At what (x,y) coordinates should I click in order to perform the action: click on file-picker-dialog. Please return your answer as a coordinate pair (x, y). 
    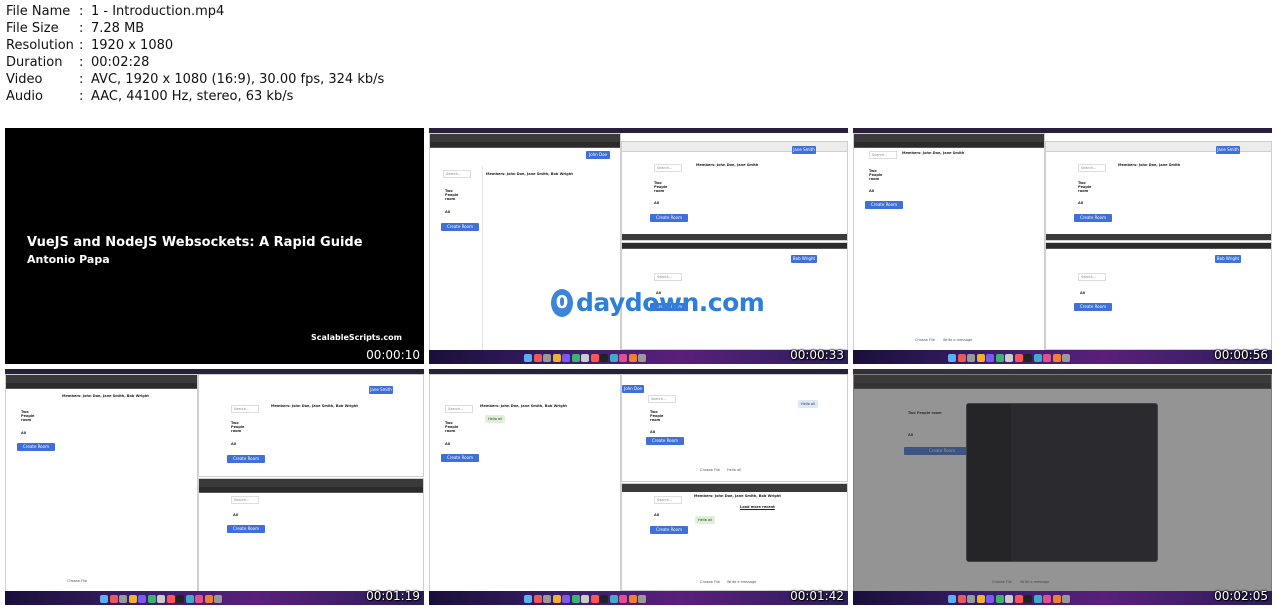
    Looking at the image, I should click on (1062, 482).